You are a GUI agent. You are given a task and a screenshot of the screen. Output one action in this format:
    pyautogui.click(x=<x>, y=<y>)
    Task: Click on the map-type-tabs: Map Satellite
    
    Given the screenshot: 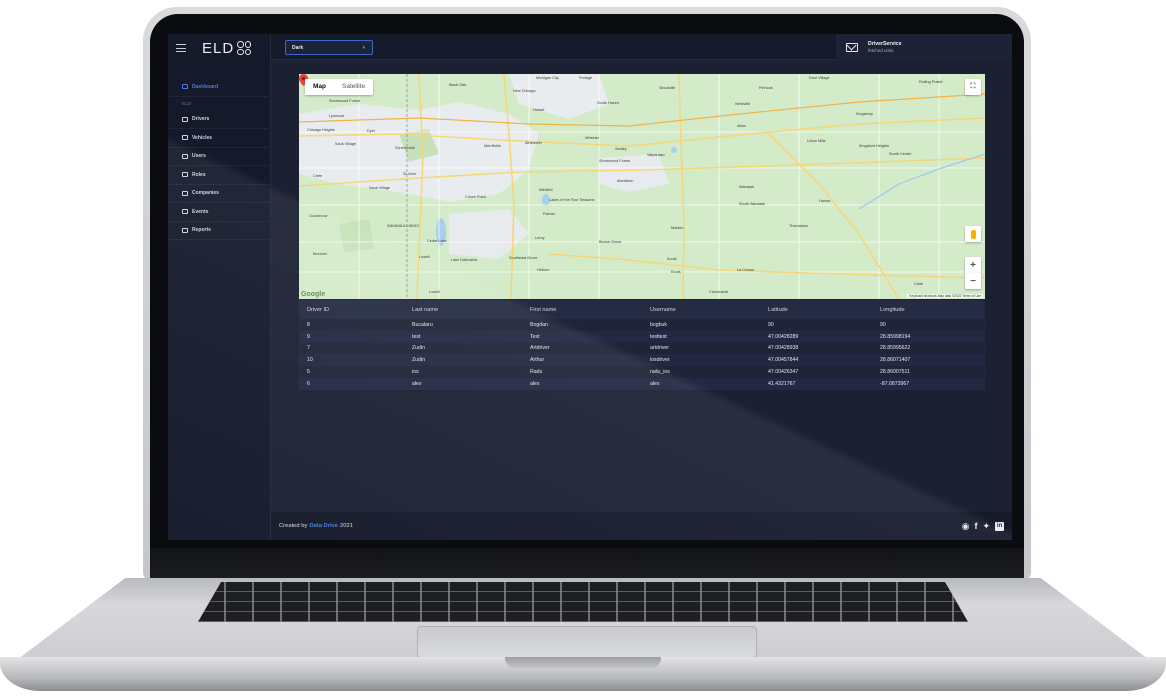 What is the action you would take?
    pyautogui.click(x=339, y=87)
    